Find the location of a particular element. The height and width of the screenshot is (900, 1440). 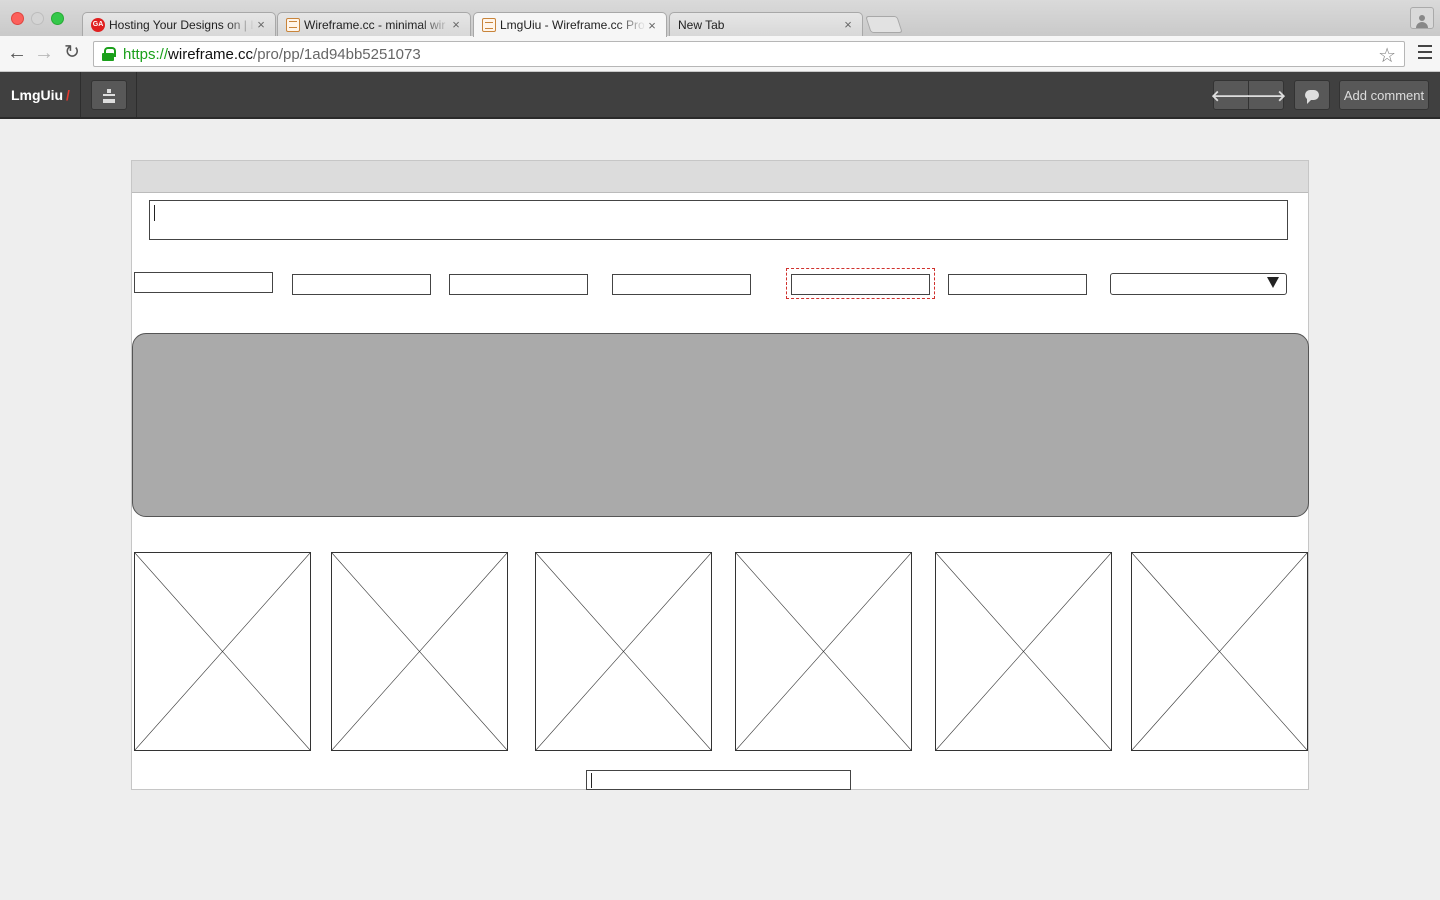

close-window-button is located at coordinates (17, 18).